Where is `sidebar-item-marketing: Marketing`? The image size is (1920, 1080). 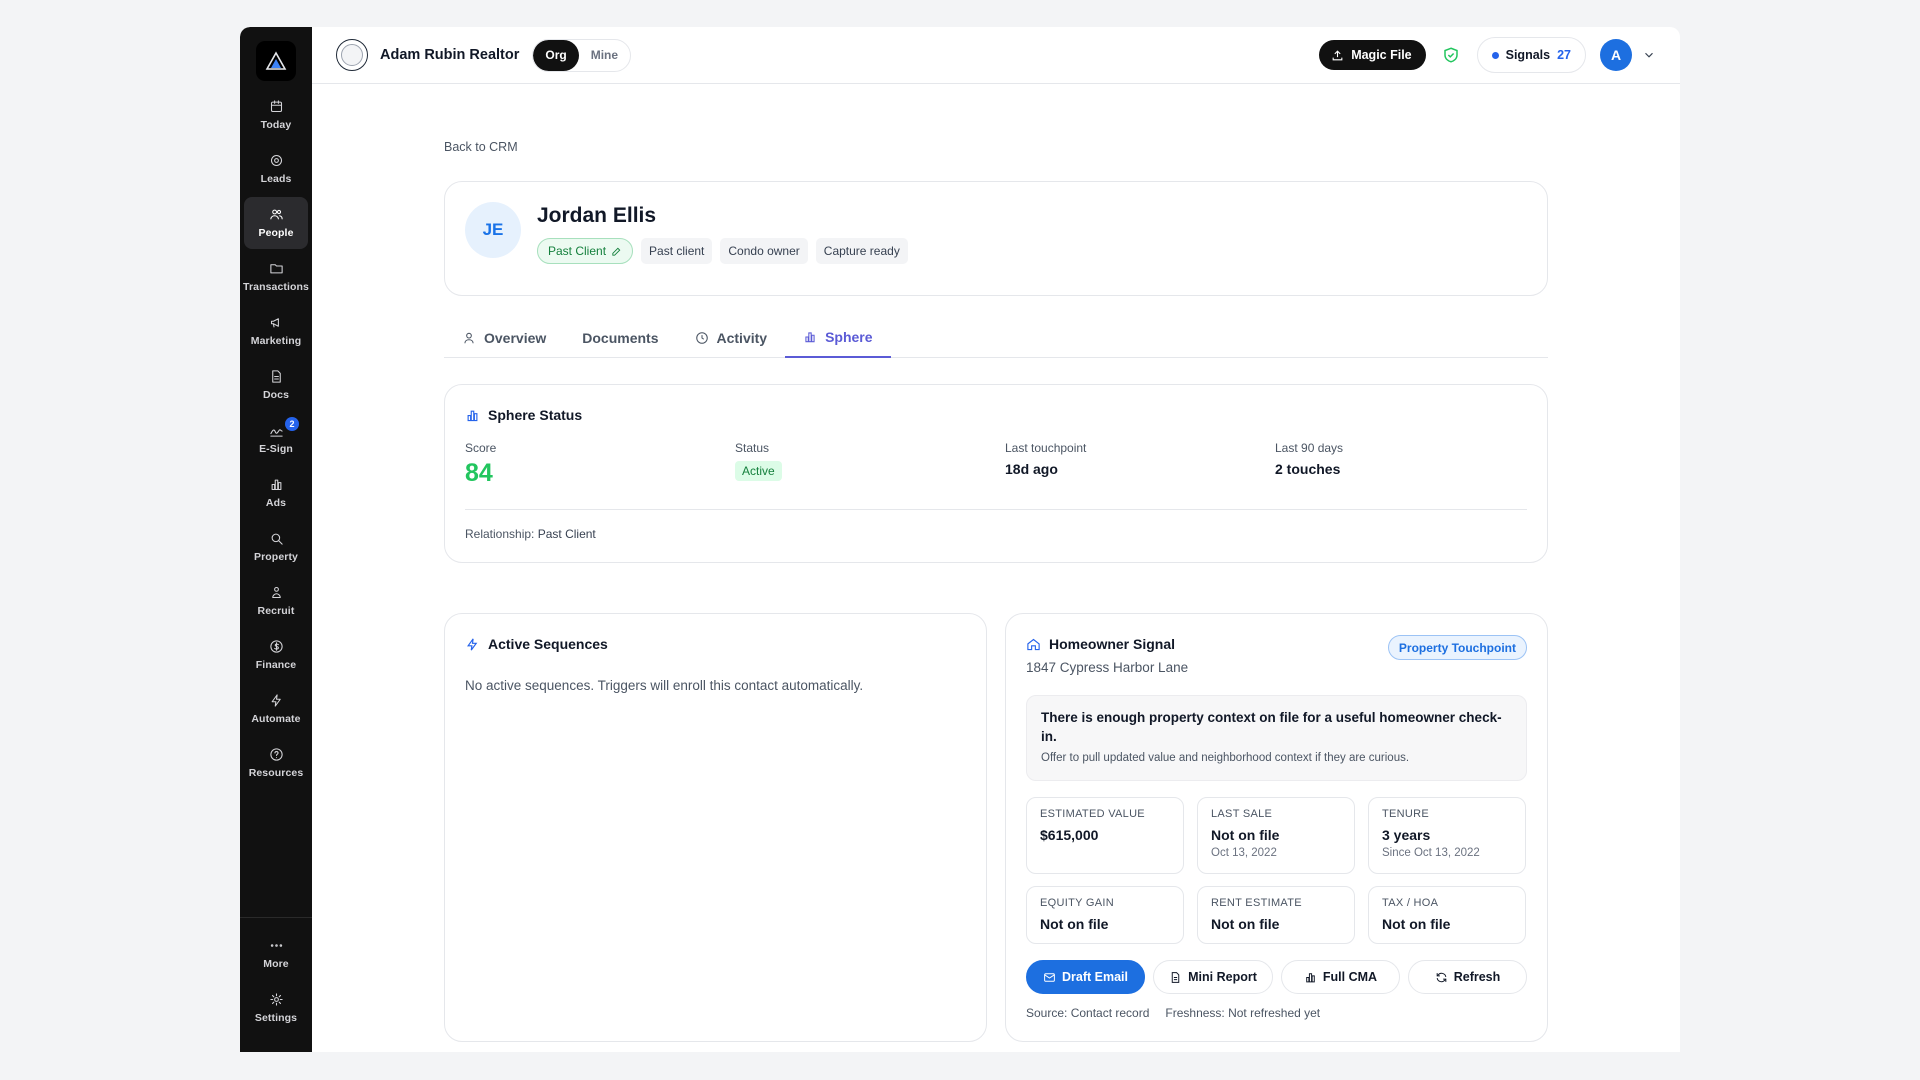 sidebar-item-marketing: Marketing is located at coordinates (276, 331).